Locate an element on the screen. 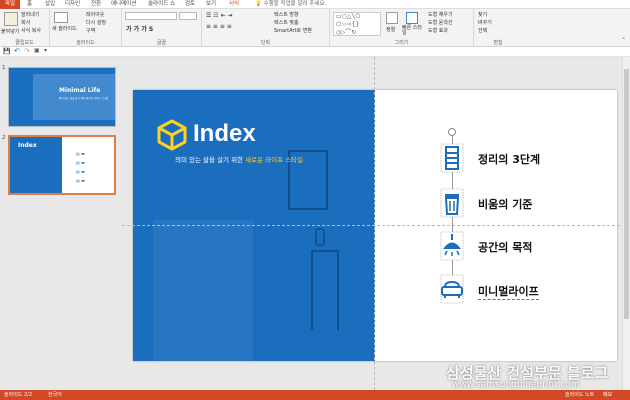  notes-button: 슬라이드 노트 is located at coordinates (579, 395).